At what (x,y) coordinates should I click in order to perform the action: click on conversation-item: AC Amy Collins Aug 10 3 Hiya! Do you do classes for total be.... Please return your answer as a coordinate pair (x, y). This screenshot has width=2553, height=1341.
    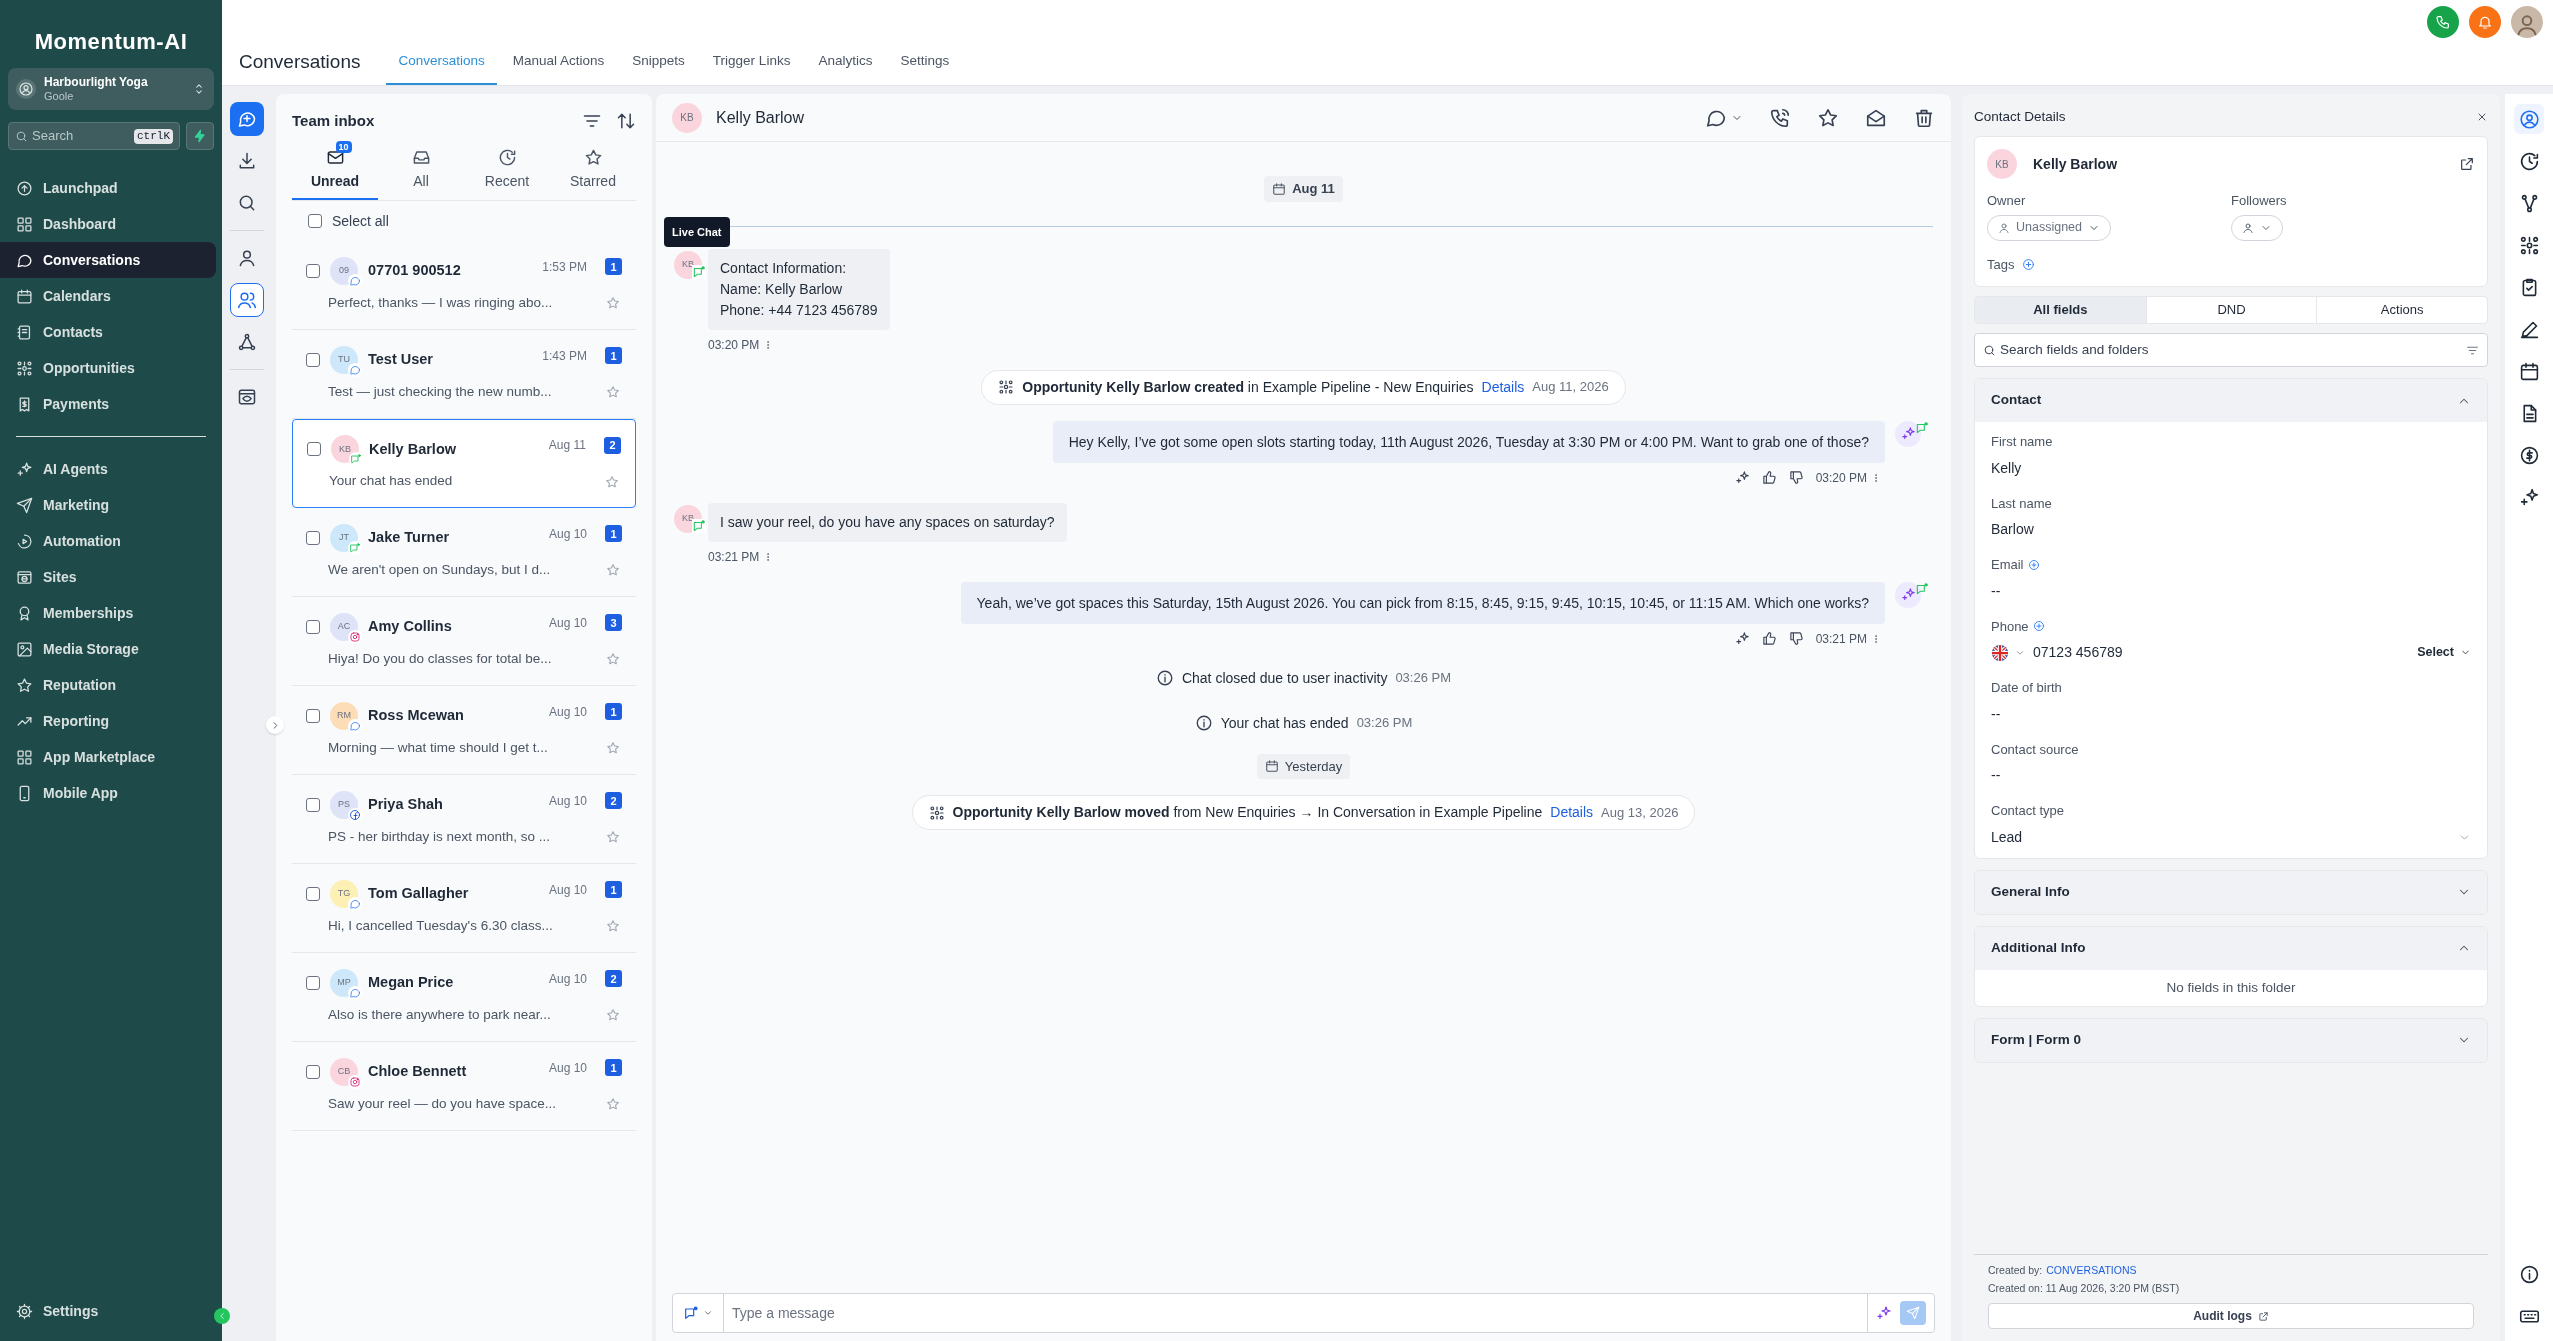
    Looking at the image, I should click on (464, 641).